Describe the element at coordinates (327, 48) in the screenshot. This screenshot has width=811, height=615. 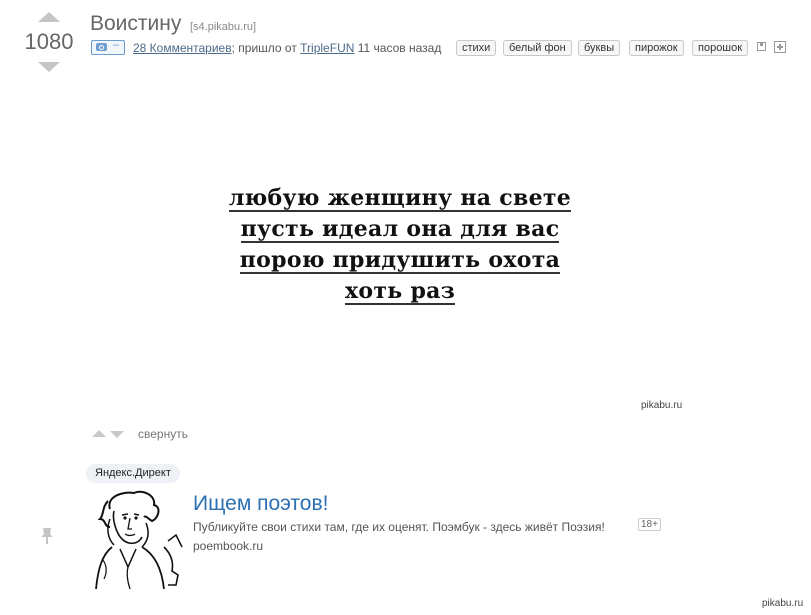
I see `author-link: TripleFUN` at that location.